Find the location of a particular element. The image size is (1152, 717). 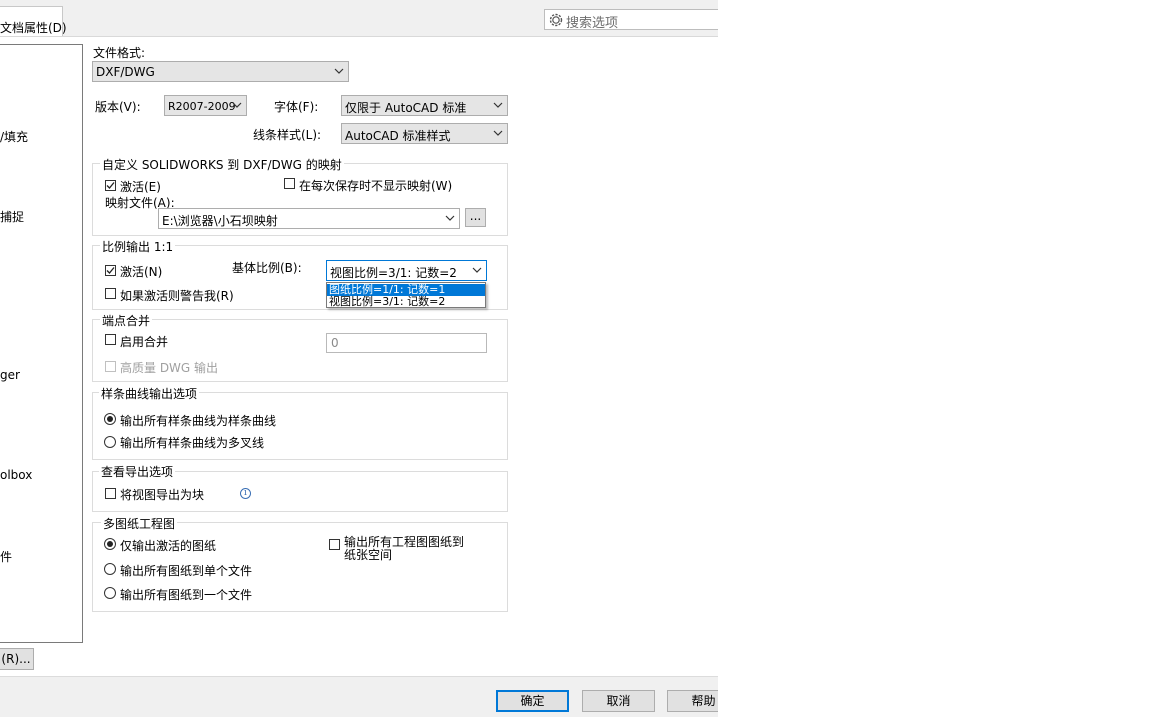

font-select: 仅限于 AutoCAD 标准 is located at coordinates (424, 105).